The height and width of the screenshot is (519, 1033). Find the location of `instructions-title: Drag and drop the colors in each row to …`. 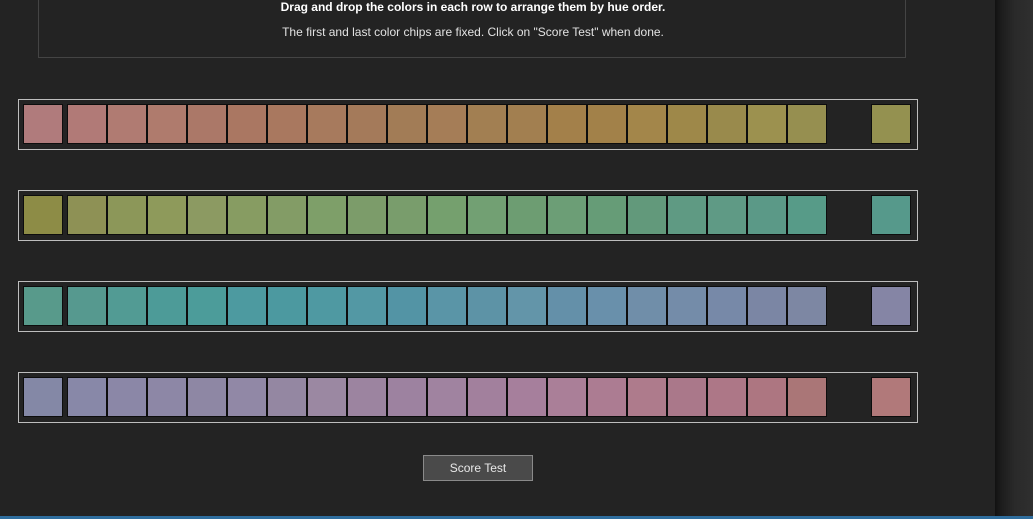

instructions-title: Drag and drop the colors in each row to … is located at coordinates (473, 7).